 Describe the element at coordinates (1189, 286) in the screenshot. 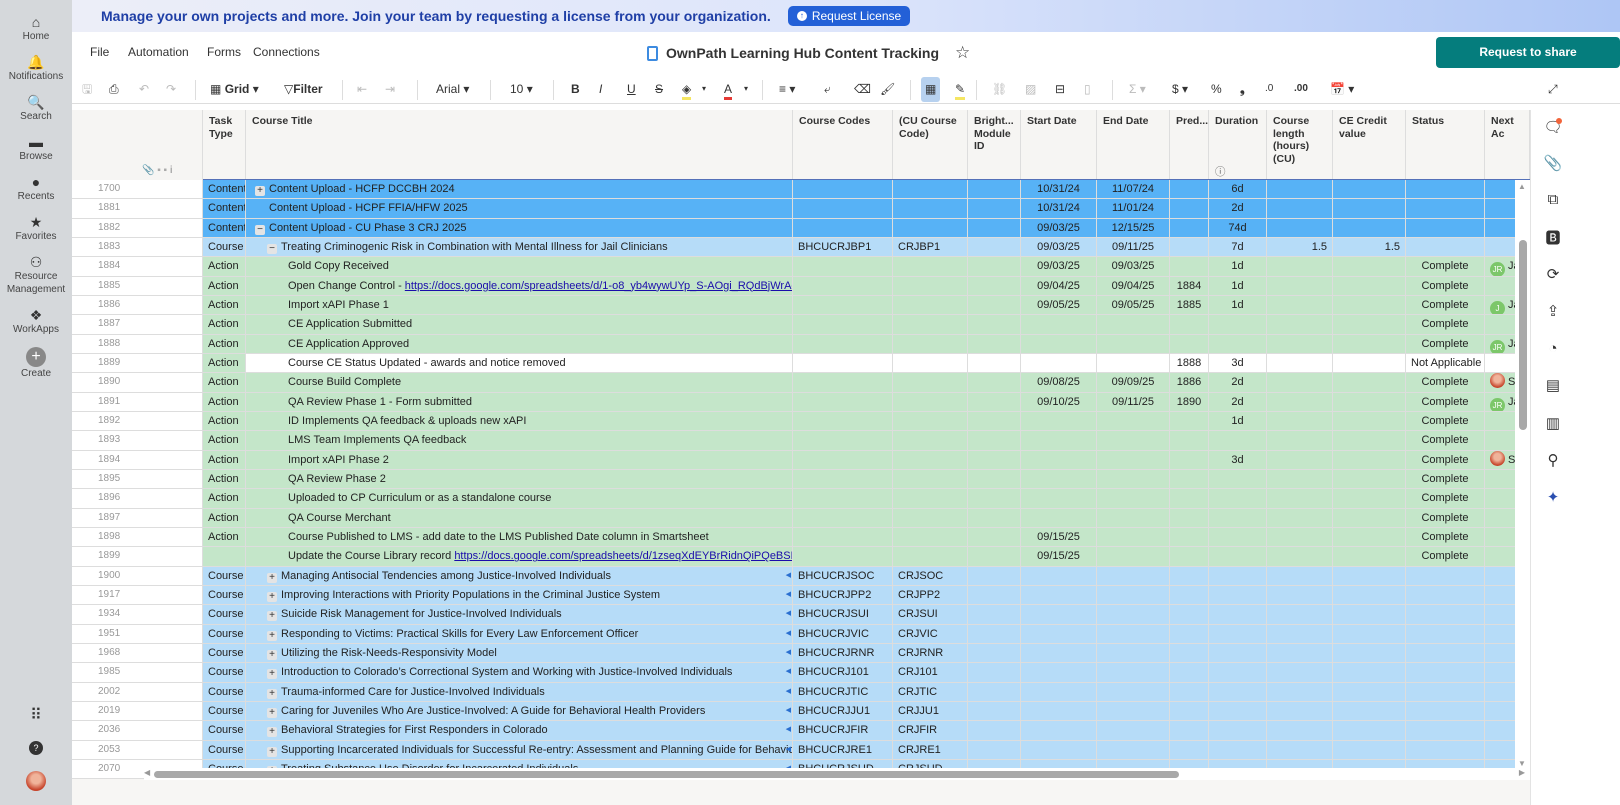

I see `predecessors-cell: 1884` at that location.